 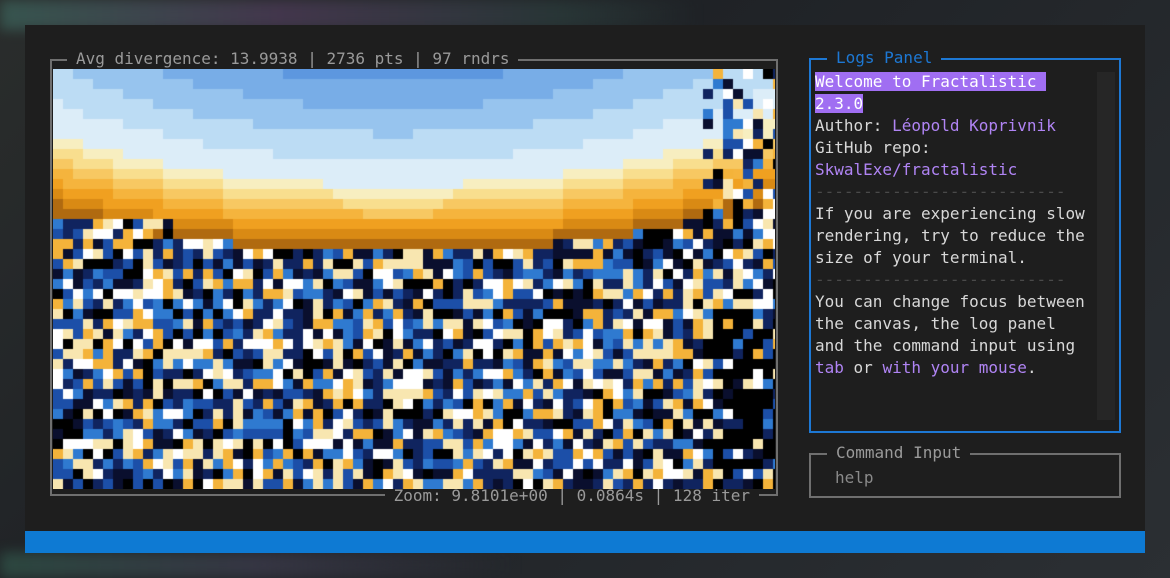 What do you see at coordinates (899, 453) in the screenshot?
I see `command-input-title: Command Input` at bounding box center [899, 453].